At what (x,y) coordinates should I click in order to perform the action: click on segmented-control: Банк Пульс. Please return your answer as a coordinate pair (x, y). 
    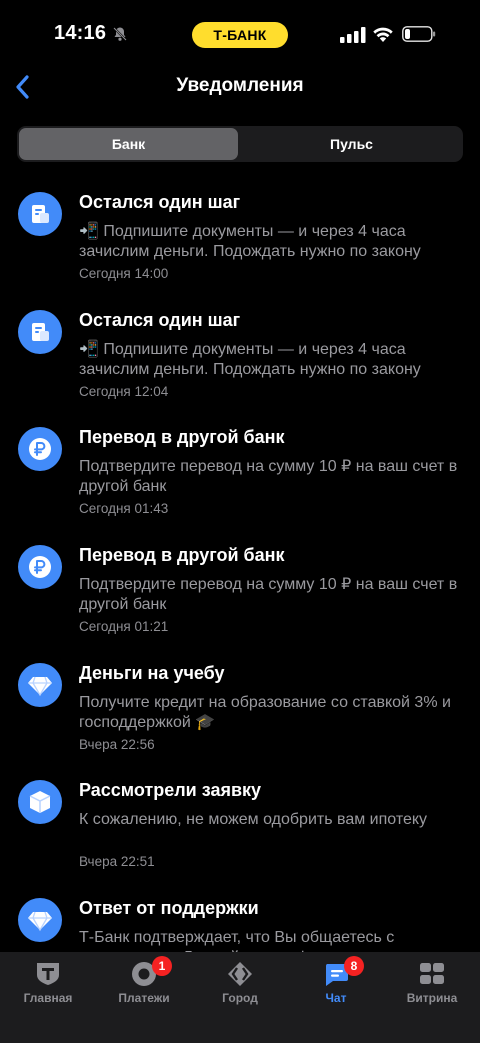
    Looking at the image, I should click on (240, 144).